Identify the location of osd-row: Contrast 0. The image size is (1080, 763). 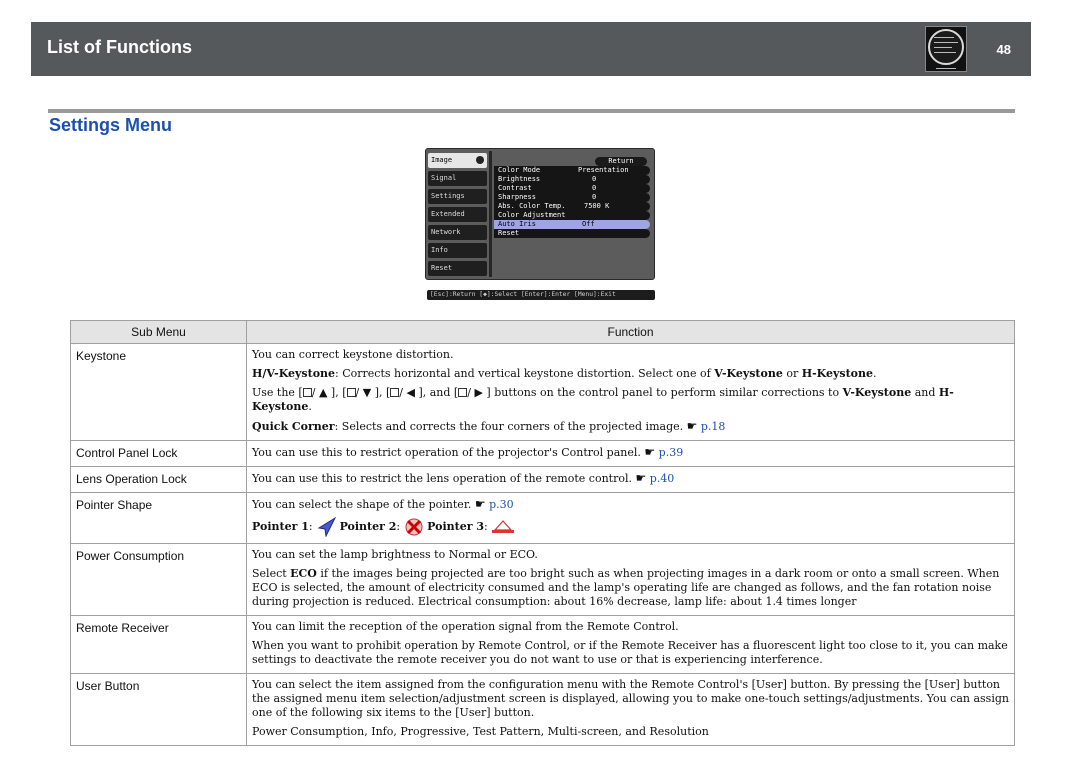
(572, 188).